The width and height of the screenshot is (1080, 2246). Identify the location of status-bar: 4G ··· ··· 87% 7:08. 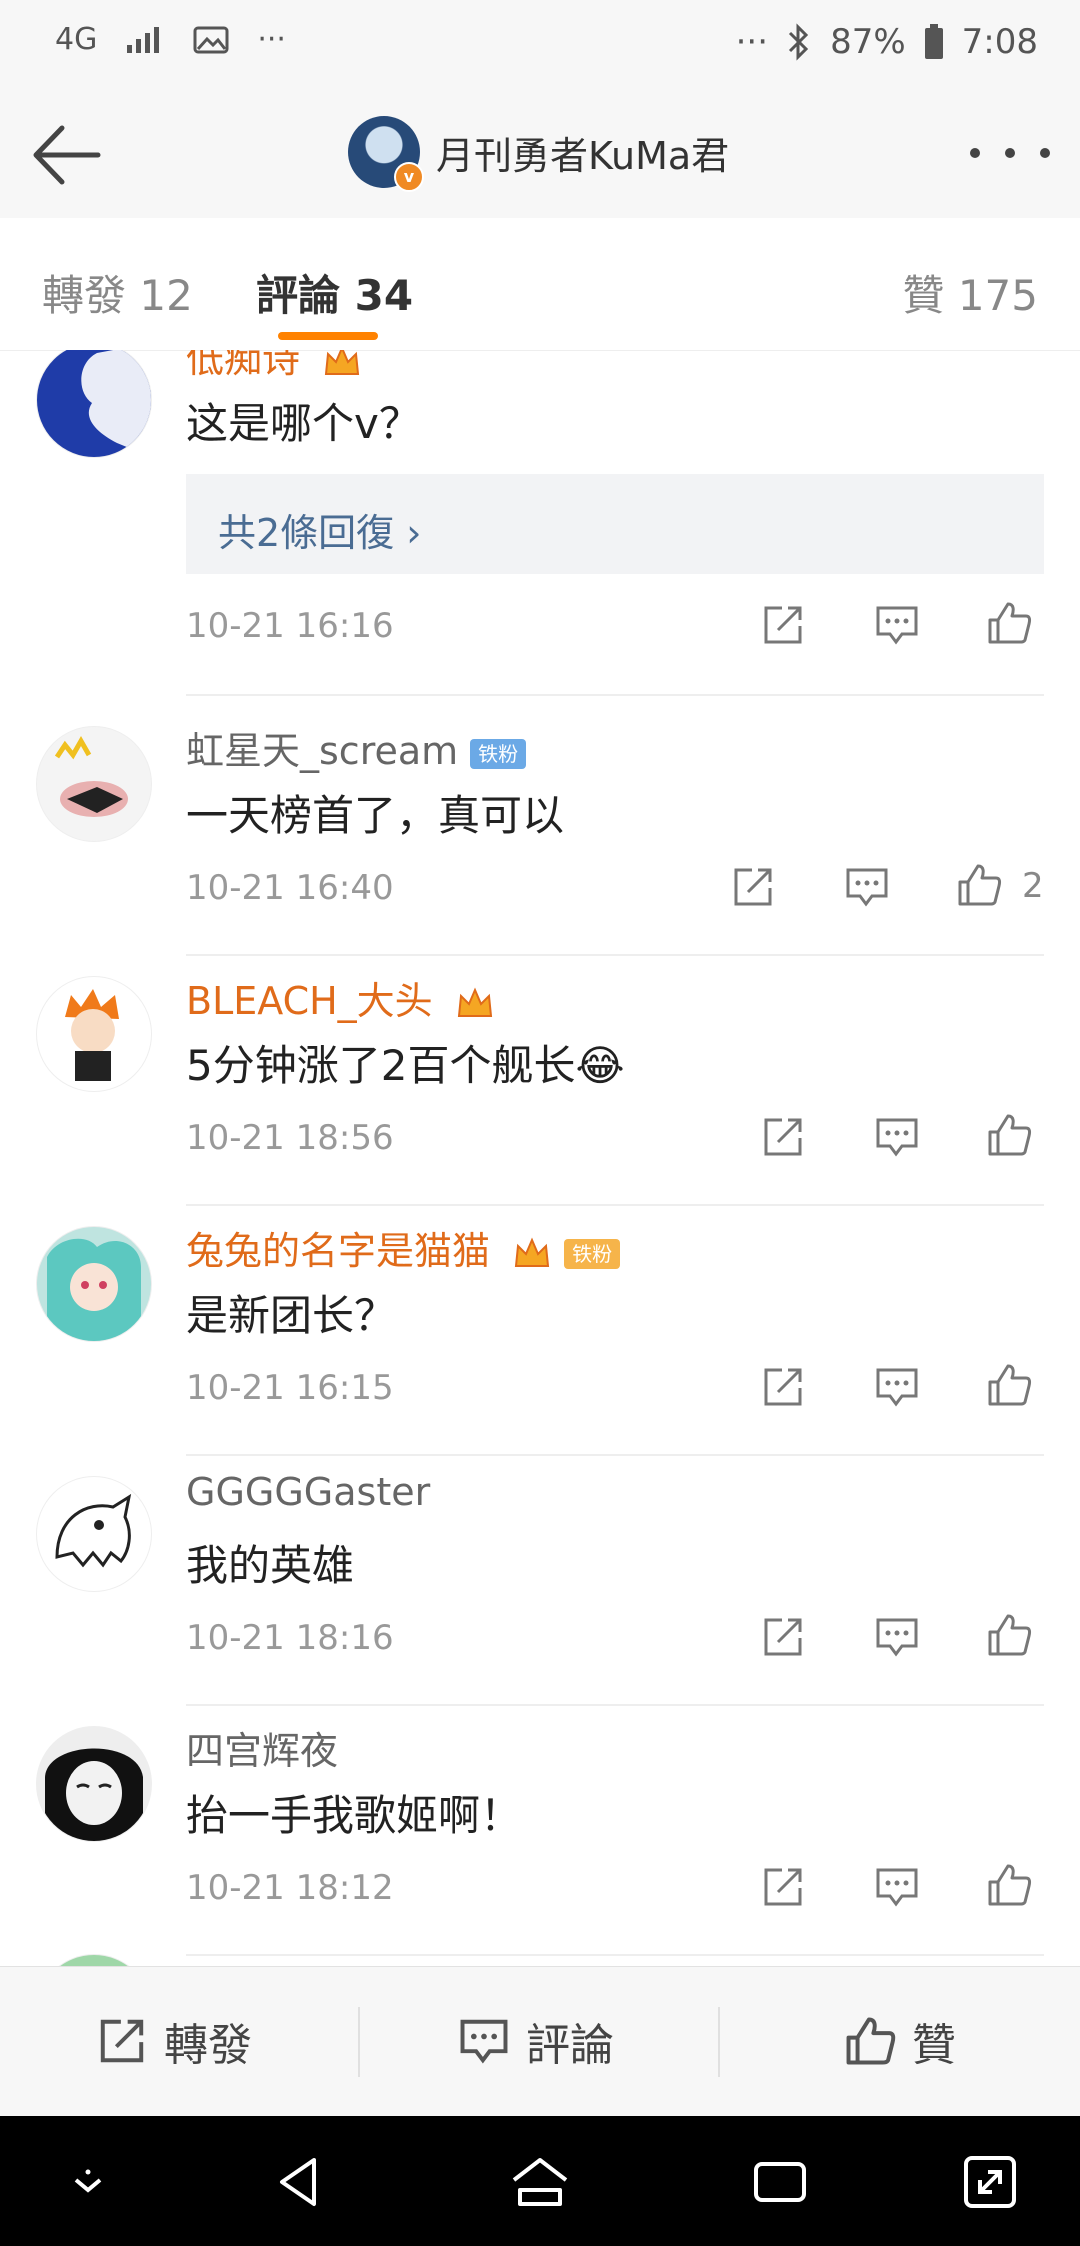
(540, 45).